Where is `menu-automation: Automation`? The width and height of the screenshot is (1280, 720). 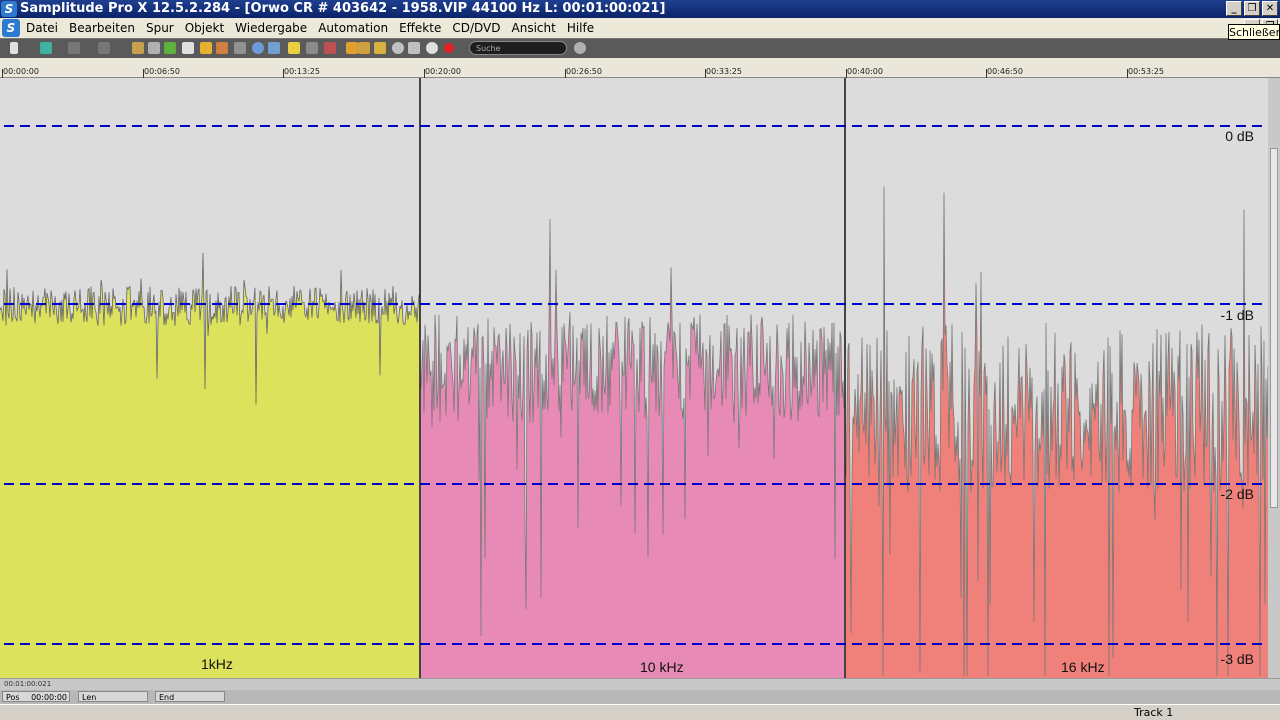
menu-automation: Automation is located at coordinates (353, 28).